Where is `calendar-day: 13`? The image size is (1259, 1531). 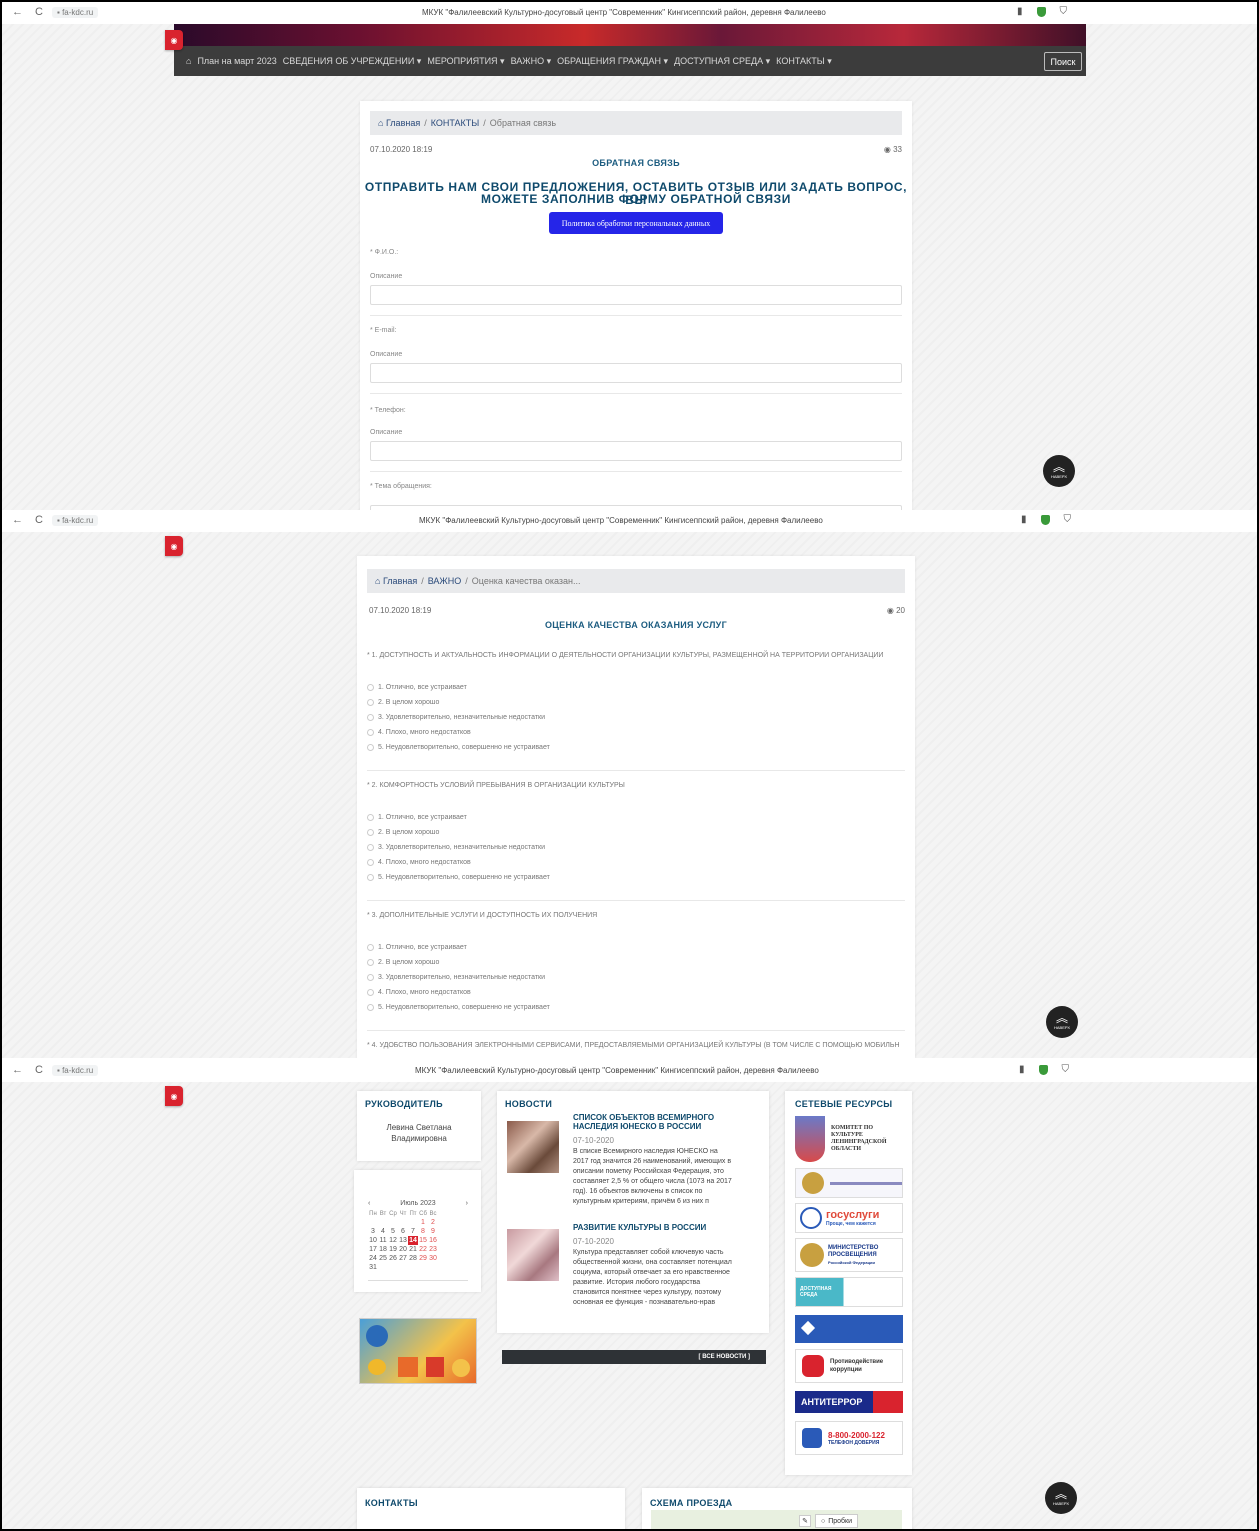
calendar-day: 13 is located at coordinates (403, 1240).